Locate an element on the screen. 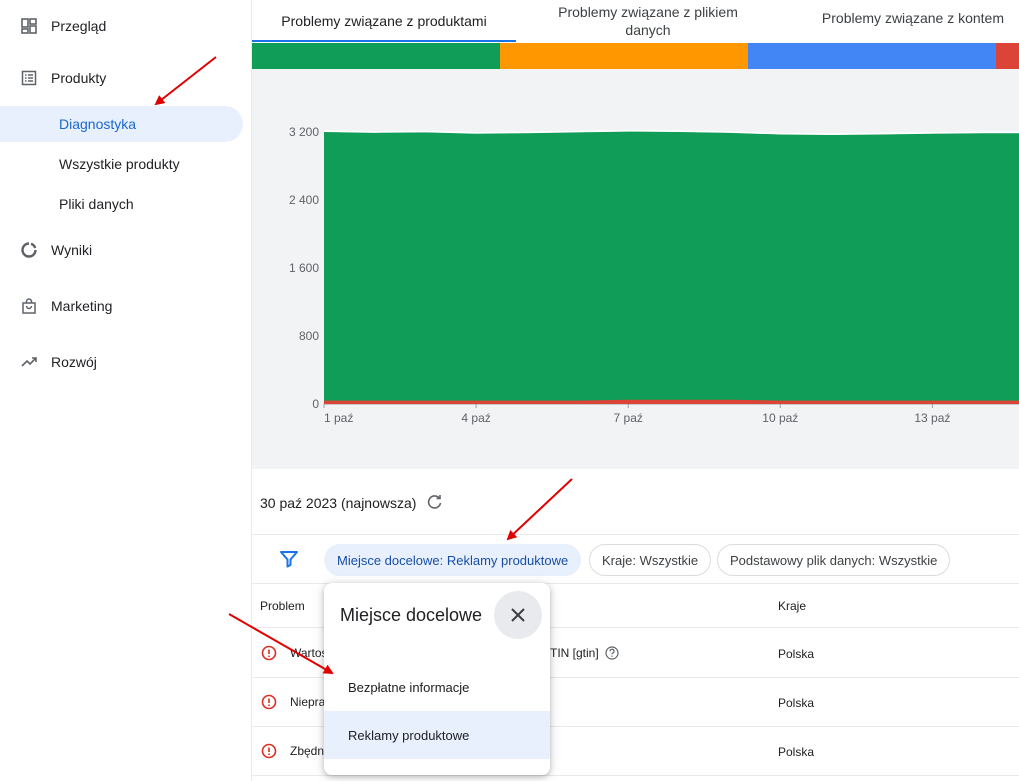 Image resolution: width=1019 pixels, height=781 pixels. x-tick-label: 1 paź is located at coordinates (338, 418).